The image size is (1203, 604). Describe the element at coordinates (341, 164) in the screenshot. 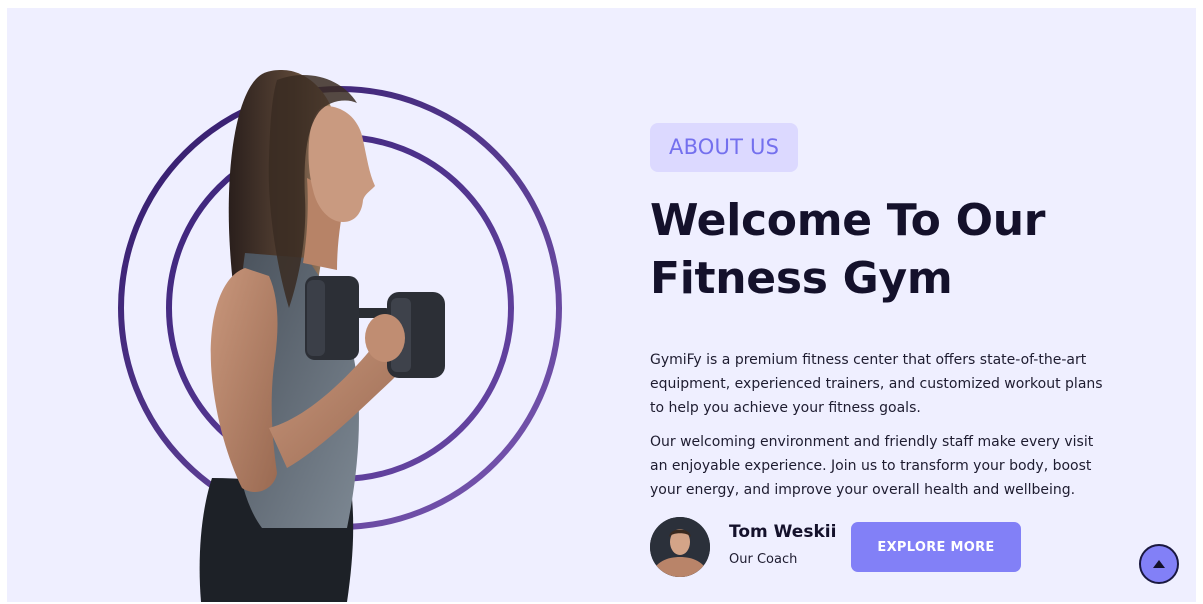

I see `face-shape` at that location.